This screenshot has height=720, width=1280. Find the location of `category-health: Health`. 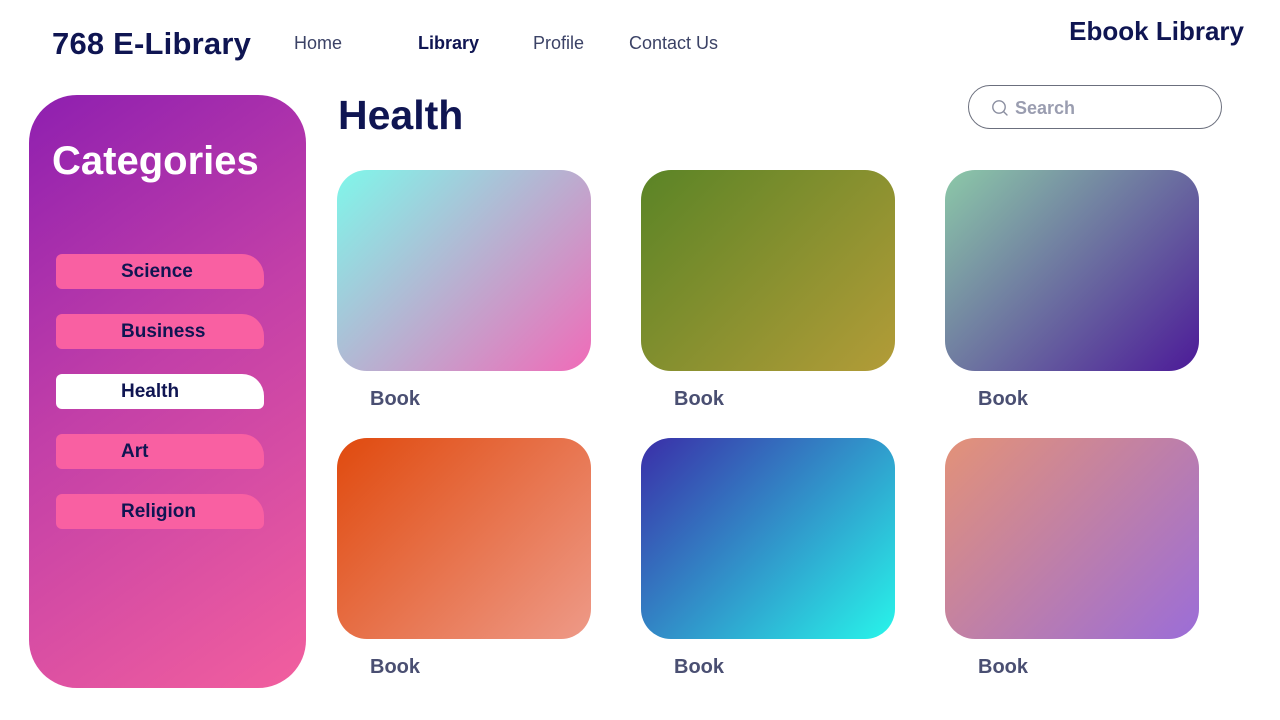

category-health: Health is located at coordinates (160, 391).